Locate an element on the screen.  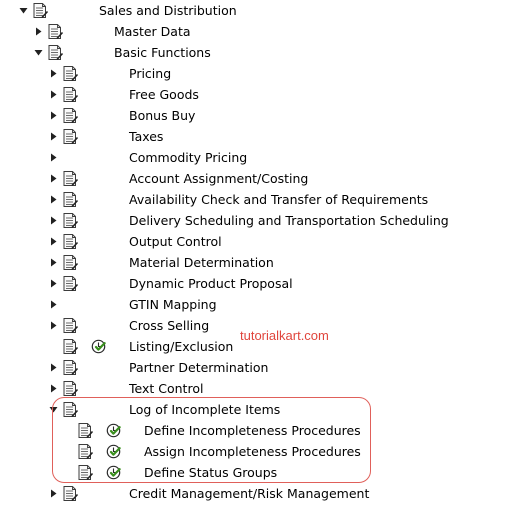
tree-node: Partner Determination is located at coordinates (262, 367).